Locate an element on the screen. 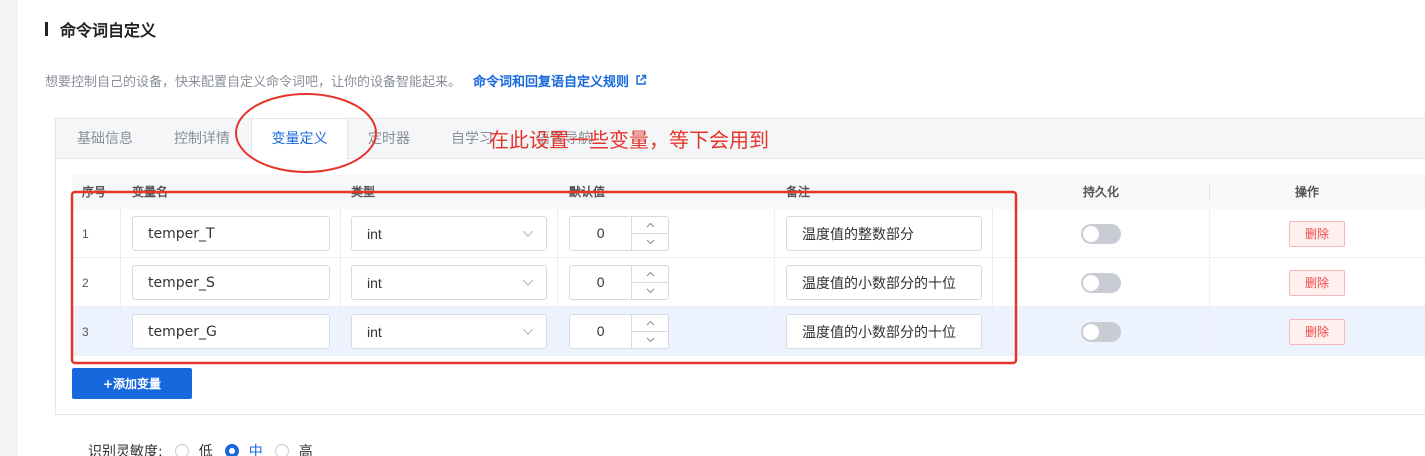 The height and width of the screenshot is (456, 1425). radio-medium is located at coordinates (231, 450).